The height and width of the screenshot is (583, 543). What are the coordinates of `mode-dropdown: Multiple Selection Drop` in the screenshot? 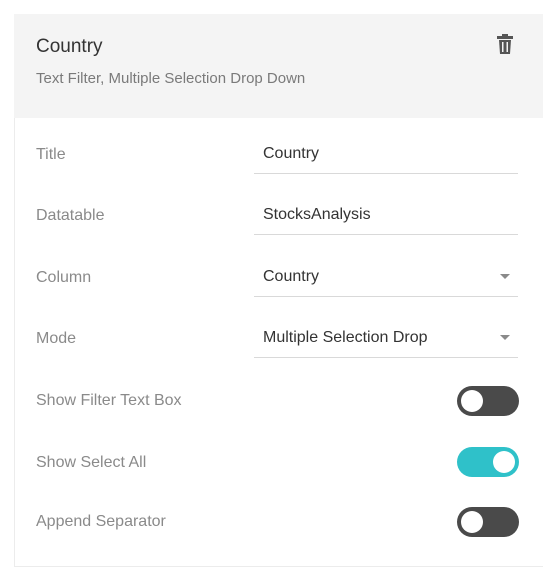 It's located at (386, 338).